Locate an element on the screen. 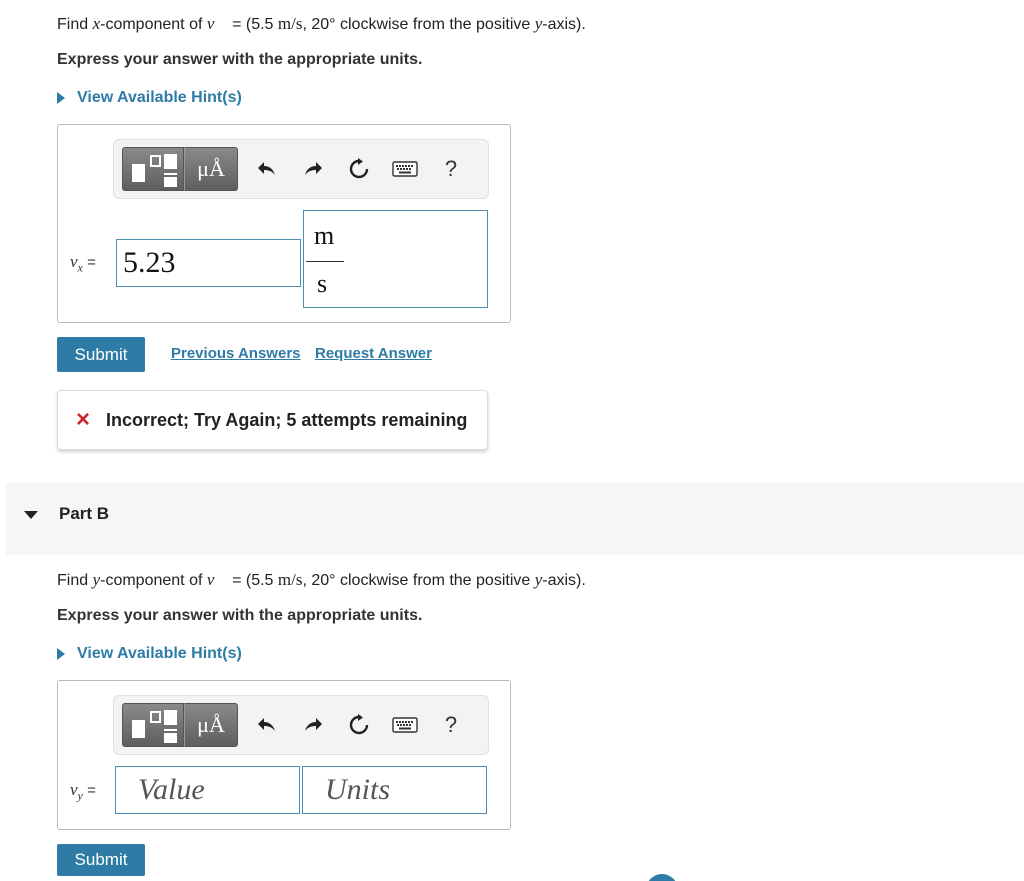 The width and height of the screenshot is (1024, 881). part-b-submit-button: Submit is located at coordinates (101, 860).